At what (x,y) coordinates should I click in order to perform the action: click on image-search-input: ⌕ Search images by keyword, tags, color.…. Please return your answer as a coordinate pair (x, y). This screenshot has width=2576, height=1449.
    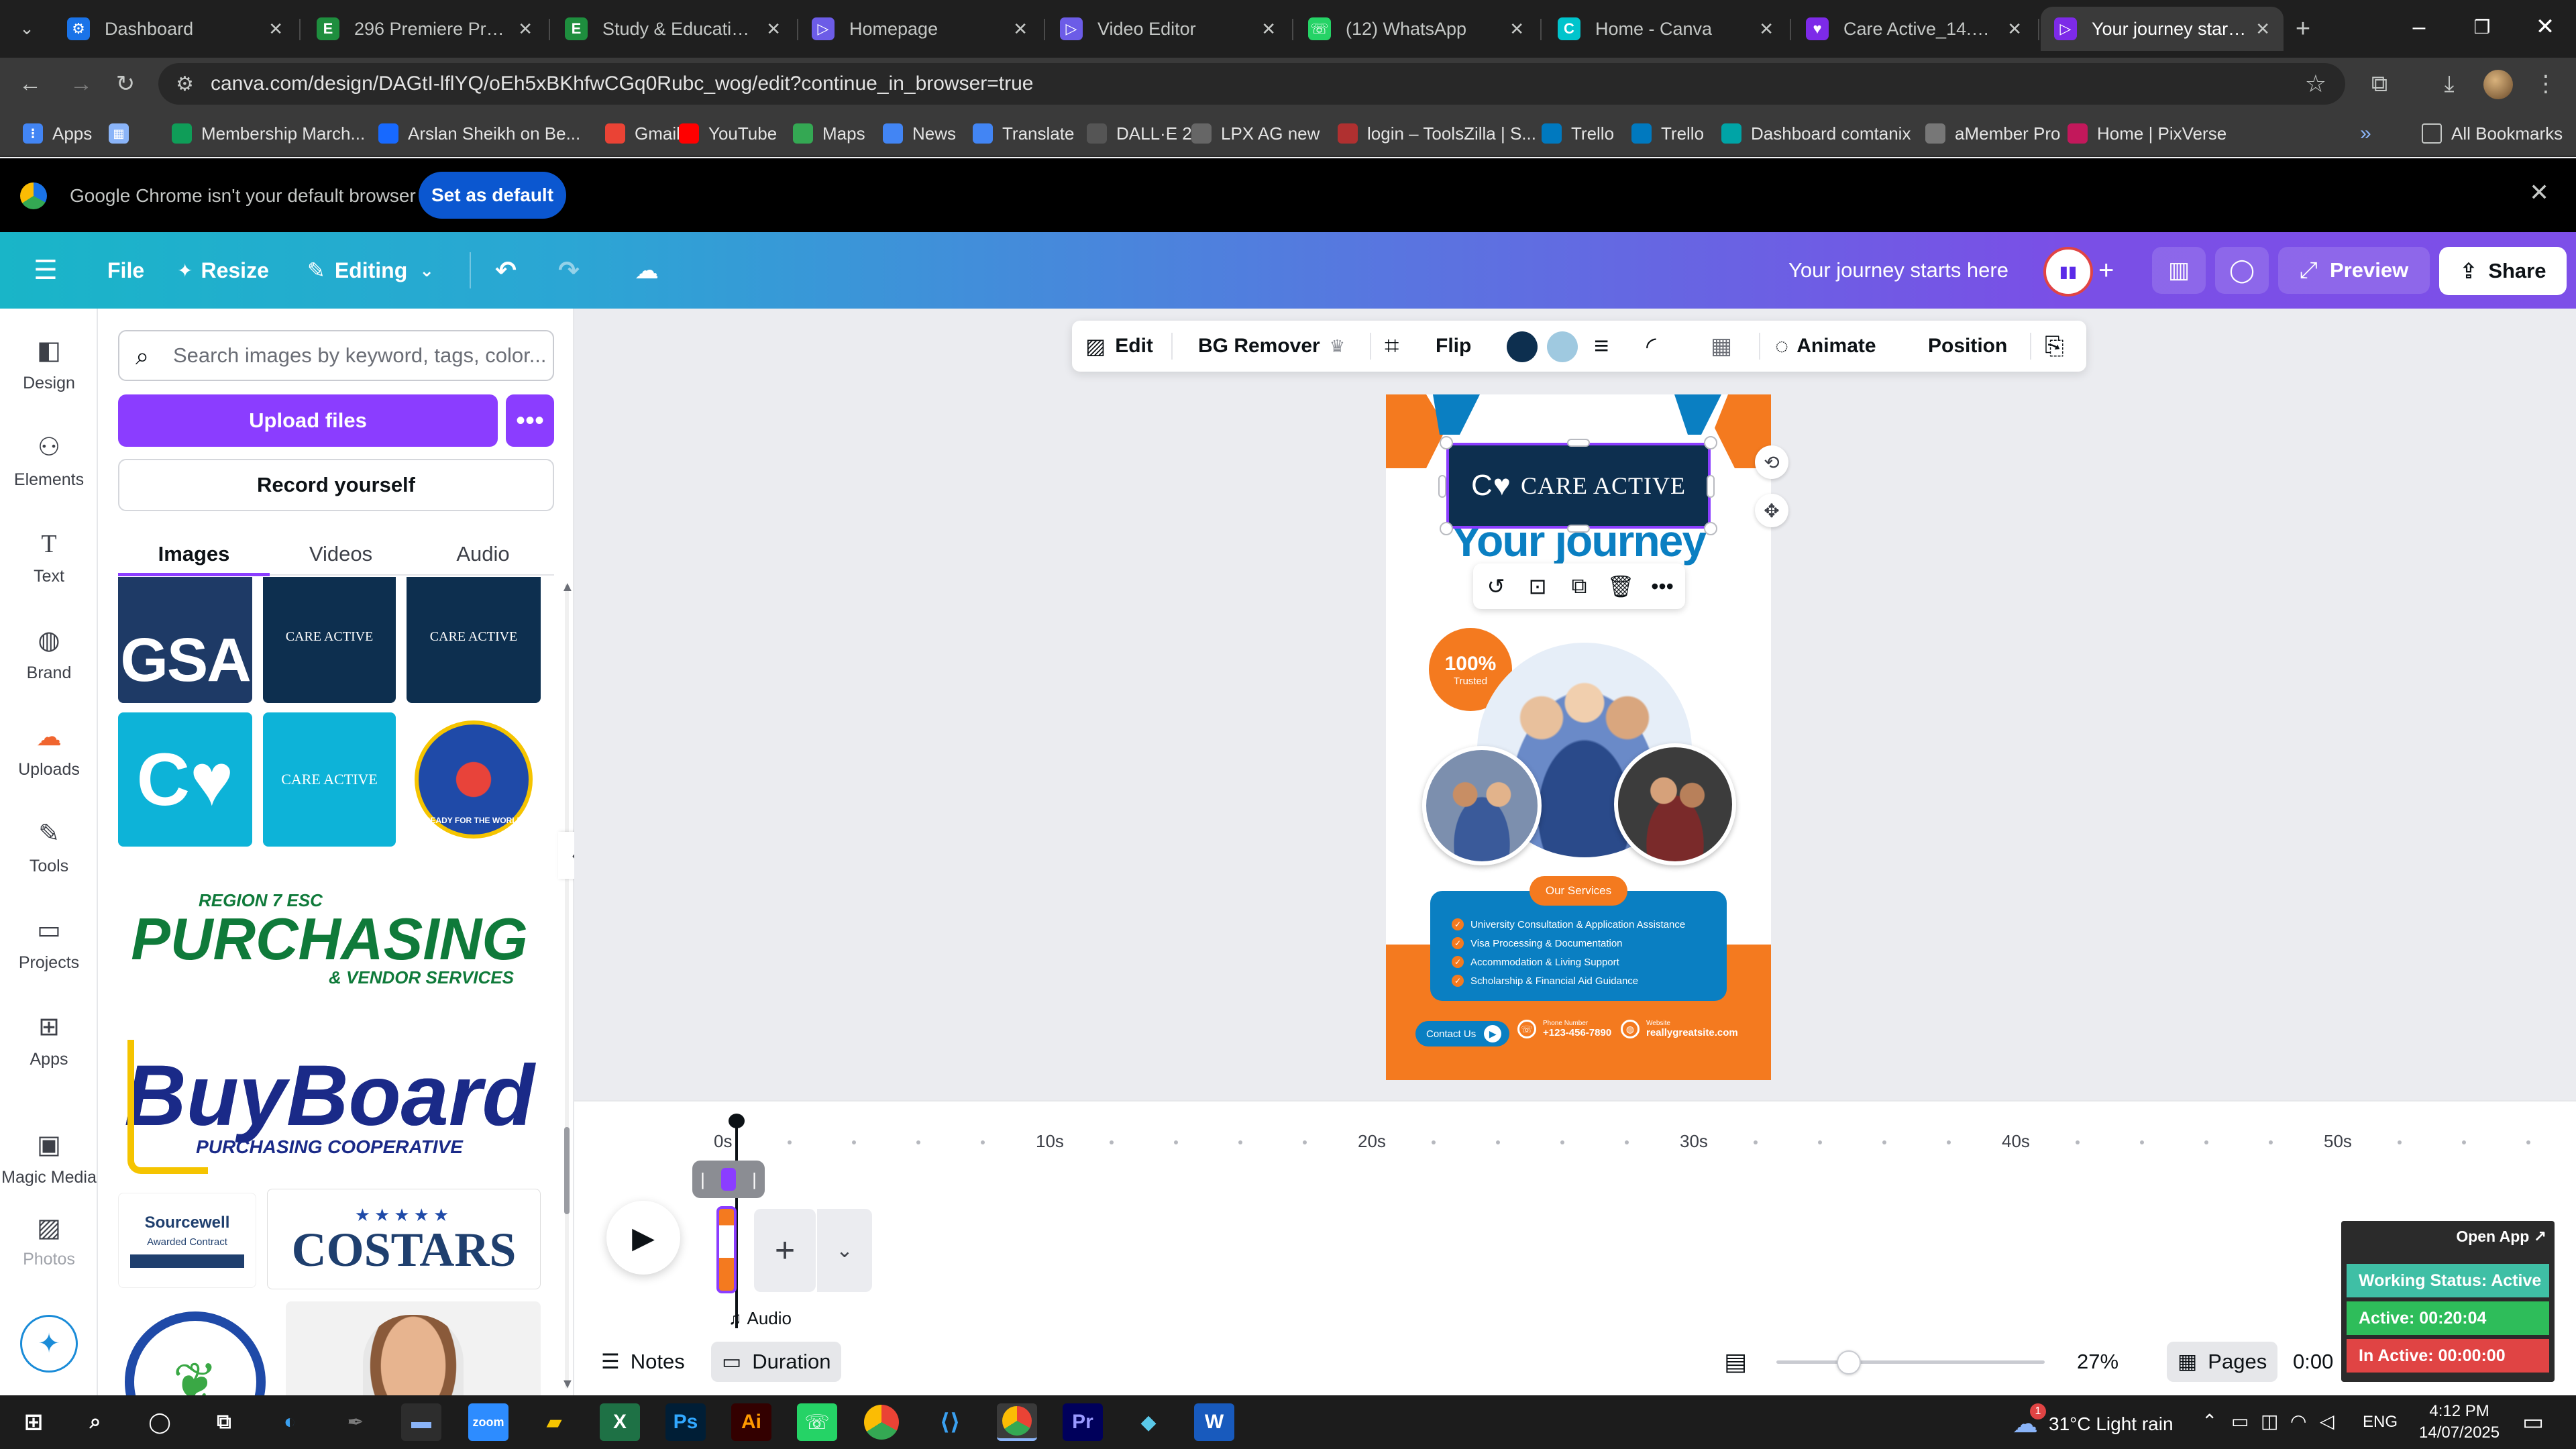
    Looking at the image, I should click on (336, 355).